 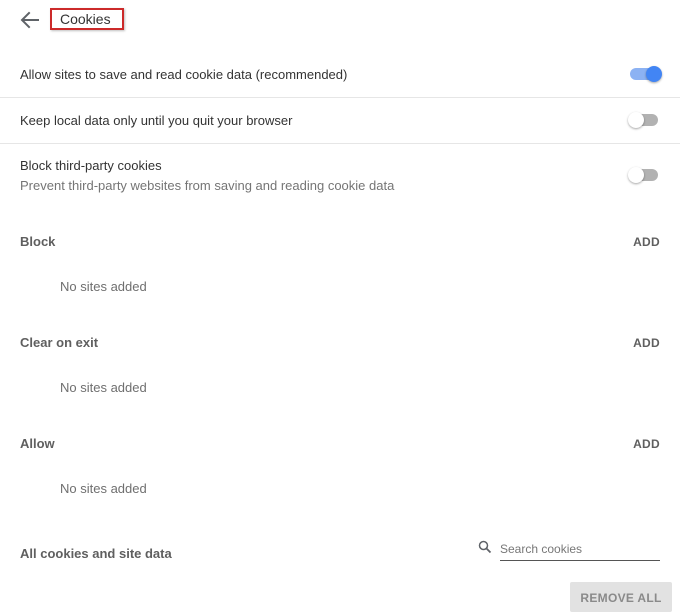 I want to click on block-third-party-toggle, so click(x=644, y=175).